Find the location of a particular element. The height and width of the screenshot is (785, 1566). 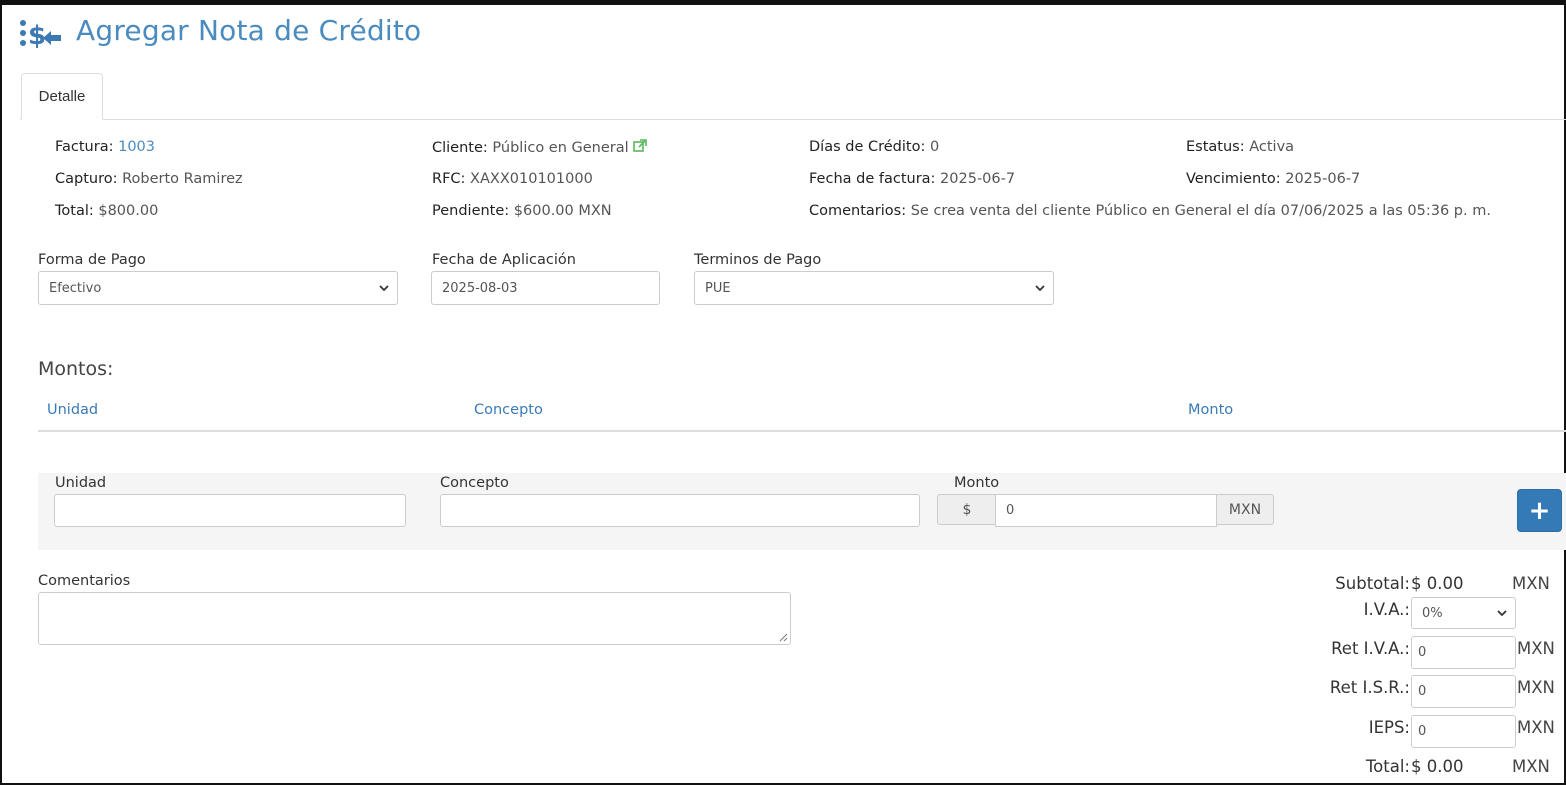

detail-vencimiento: Vencimiento: 2025-06-7 is located at coordinates (1273, 179).